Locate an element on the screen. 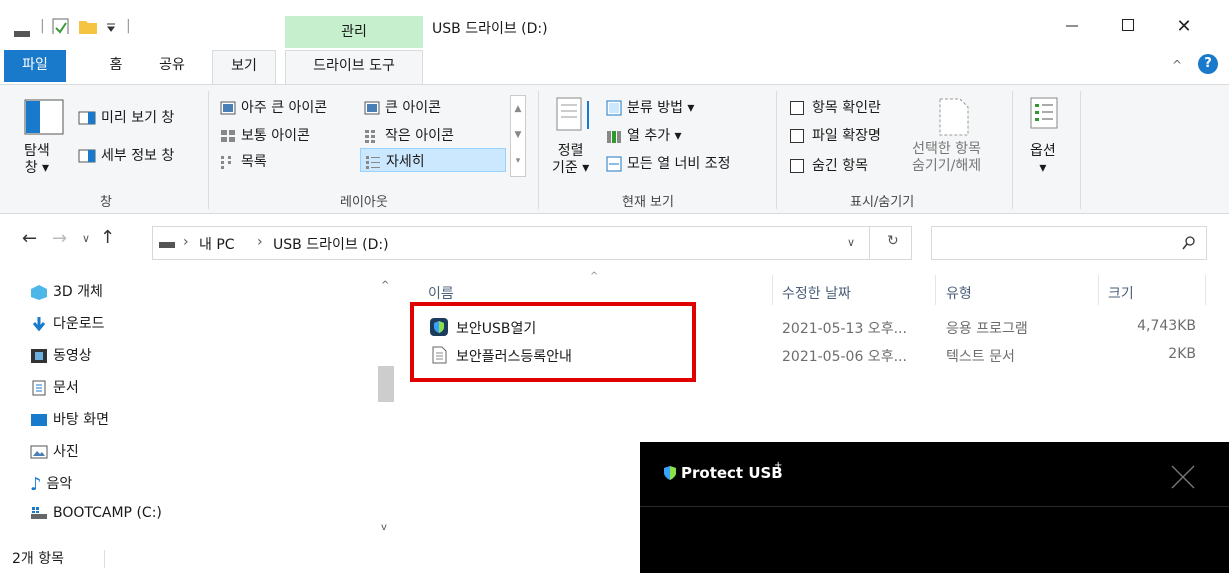 This screenshot has width=1229, height=573. item-checkboxes-checkbox is located at coordinates (797, 108).